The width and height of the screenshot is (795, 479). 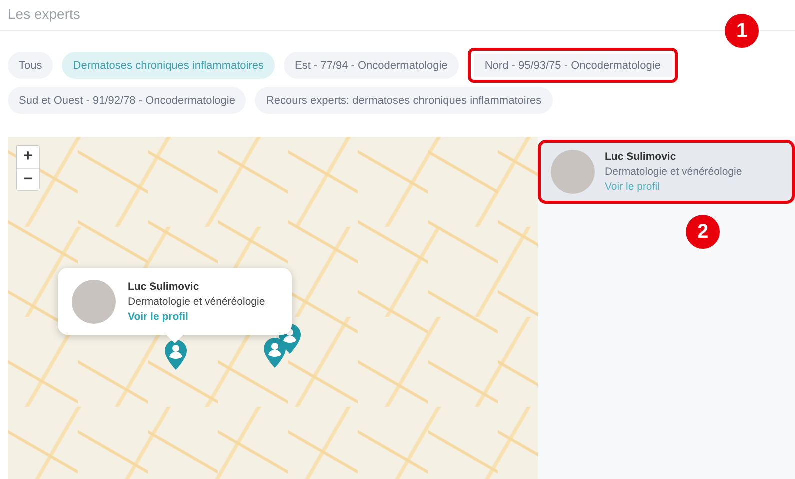 I want to click on section-title: Les experts, so click(x=44, y=14).